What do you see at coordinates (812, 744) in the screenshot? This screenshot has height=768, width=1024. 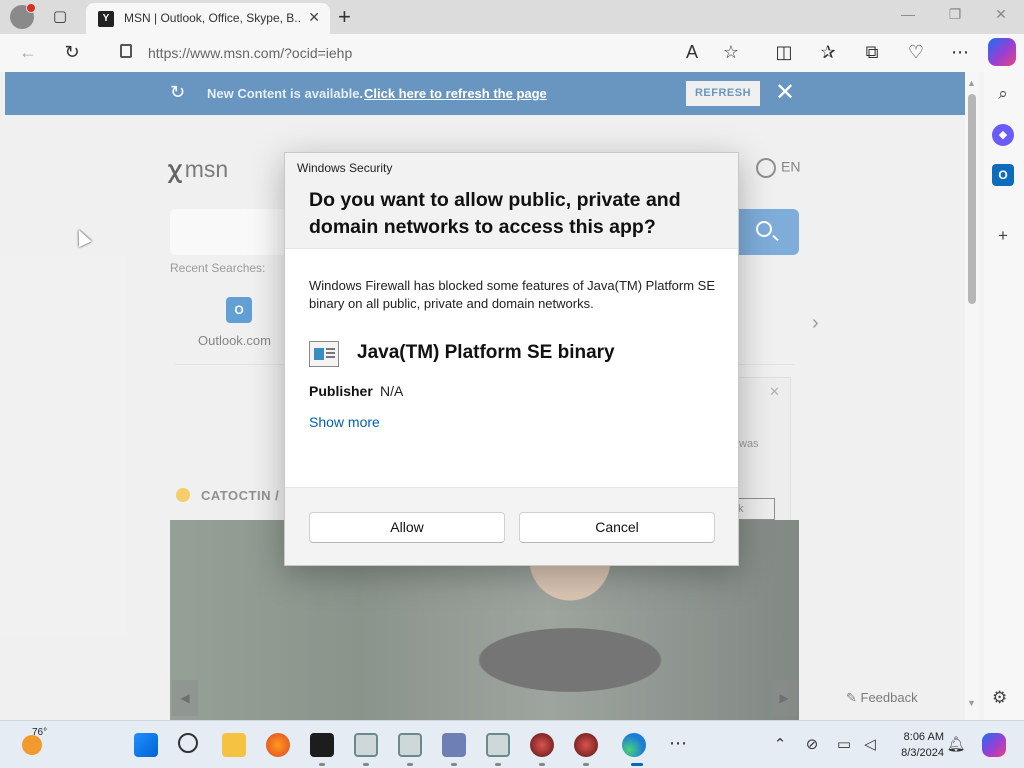 I see `tray-network-off-icon: ⊘` at bounding box center [812, 744].